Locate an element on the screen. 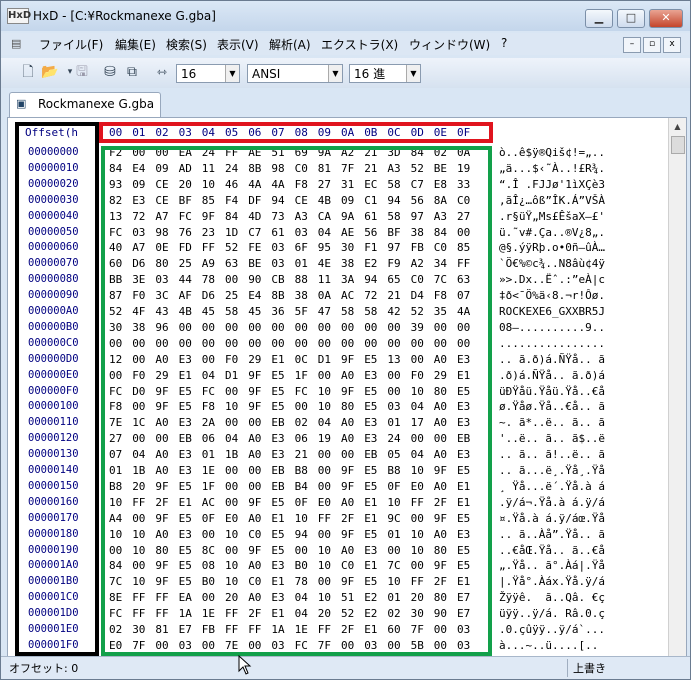  hex-byte: 69 is located at coordinates (301, 152).